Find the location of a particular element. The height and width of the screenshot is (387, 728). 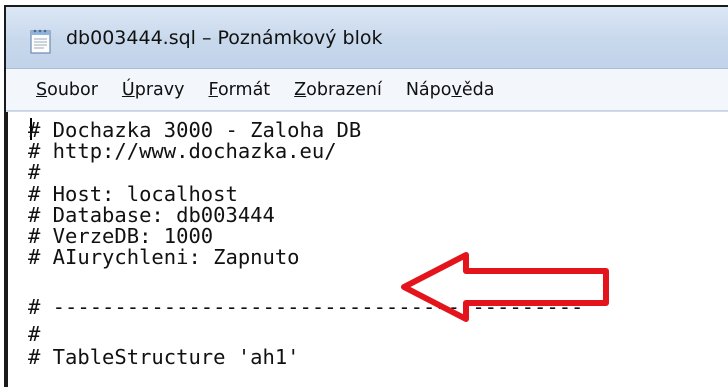

editor-line: # Dochazka 3000 - Zaloha DB is located at coordinates (195, 130).